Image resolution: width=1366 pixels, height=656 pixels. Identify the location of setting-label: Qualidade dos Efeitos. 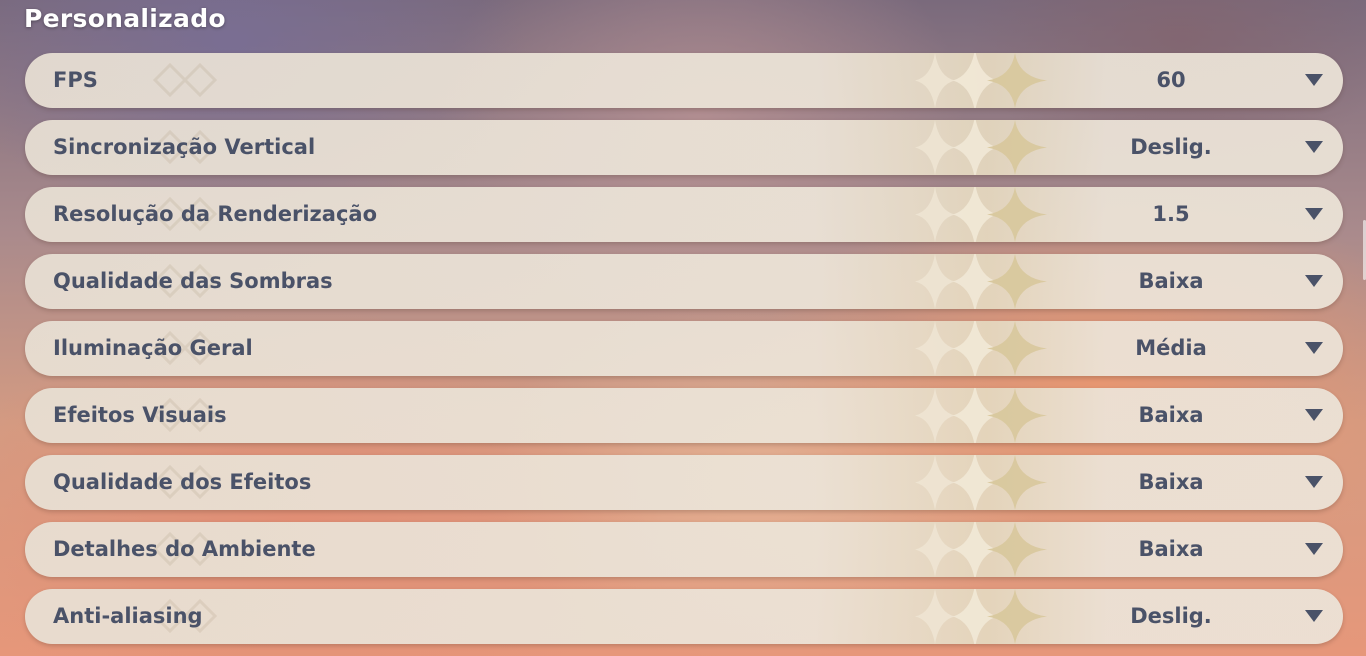
(182, 482).